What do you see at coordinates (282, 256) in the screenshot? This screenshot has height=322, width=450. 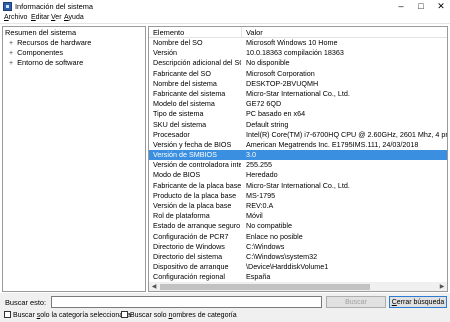 I see `row-value-cell: C:\Windows\system32` at bounding box center [282, 256].